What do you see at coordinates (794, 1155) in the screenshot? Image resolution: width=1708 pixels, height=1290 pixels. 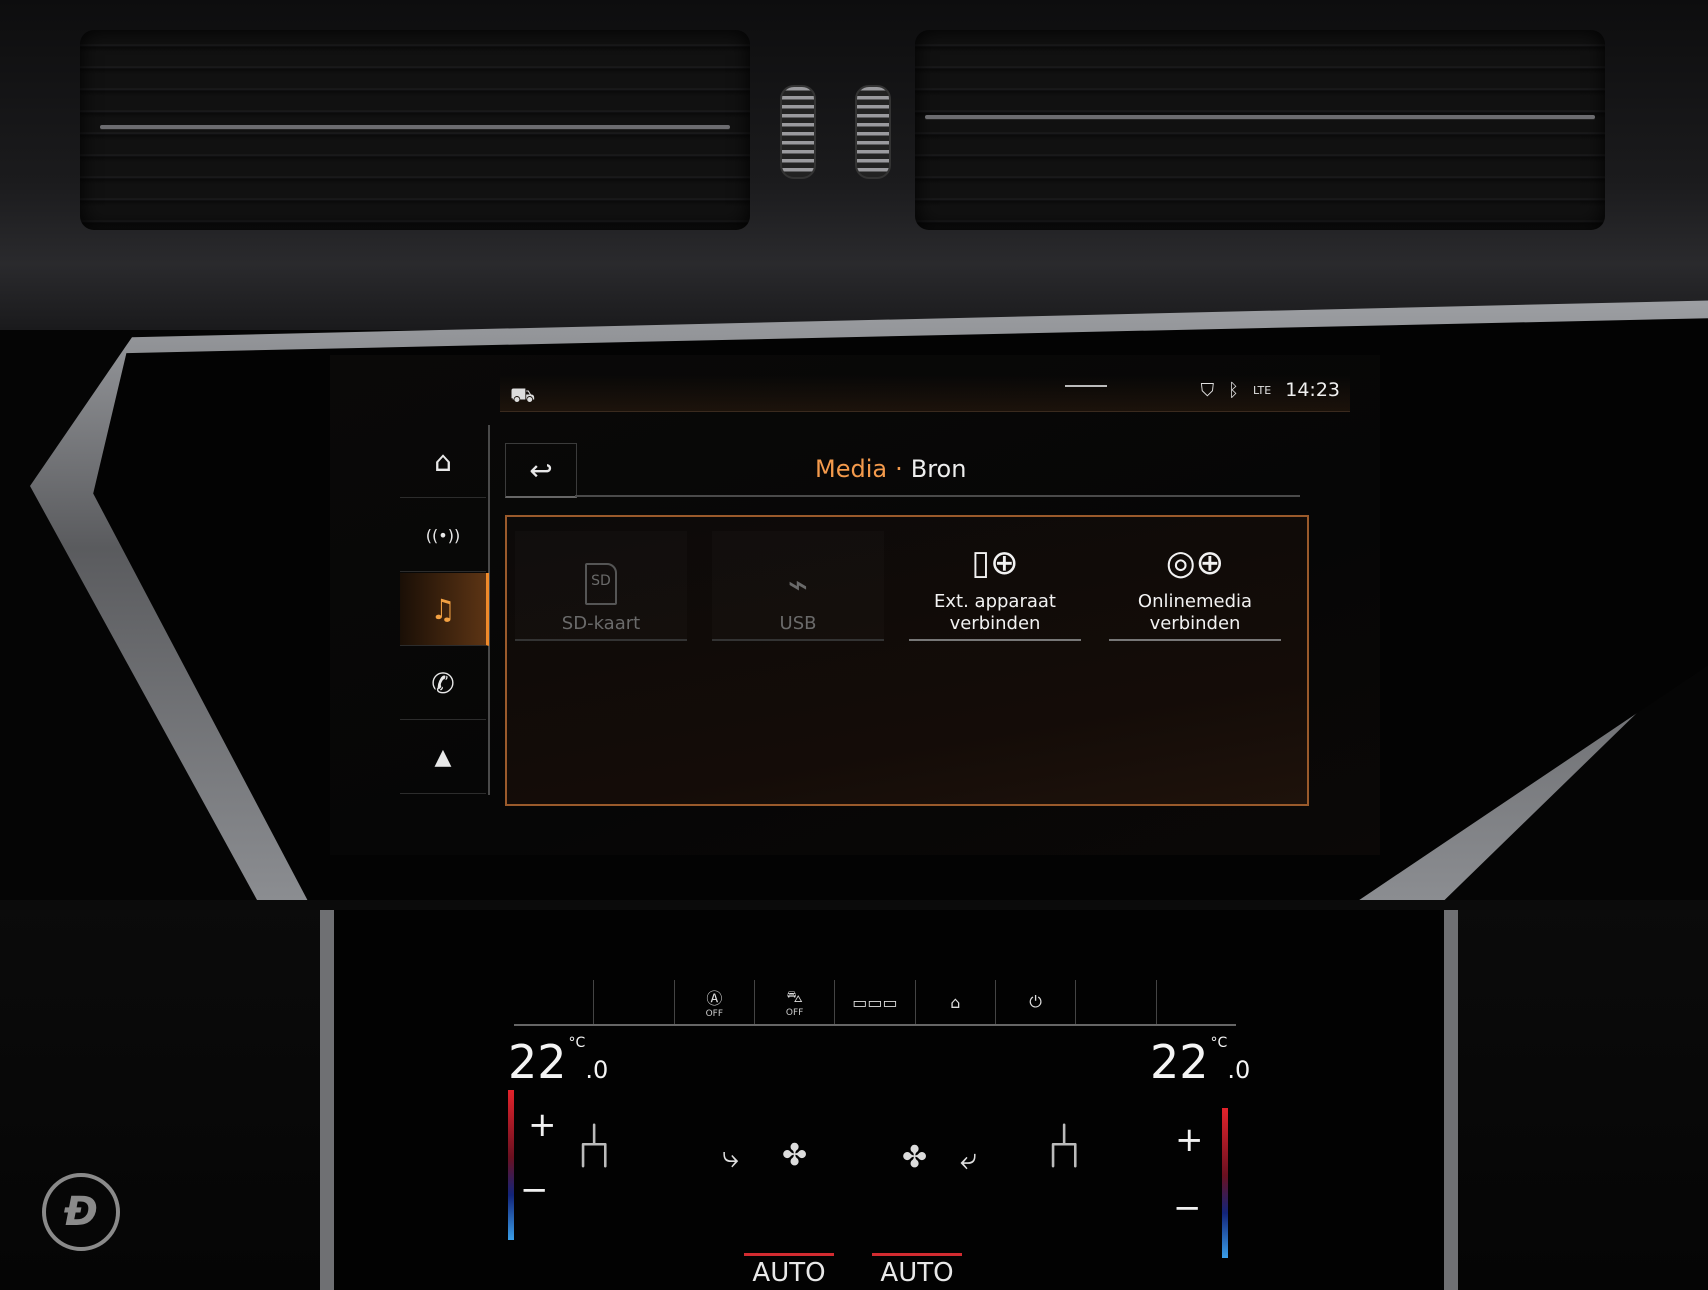 I see `fan-left-icon: ✤` at bounding box center [794, 1155].